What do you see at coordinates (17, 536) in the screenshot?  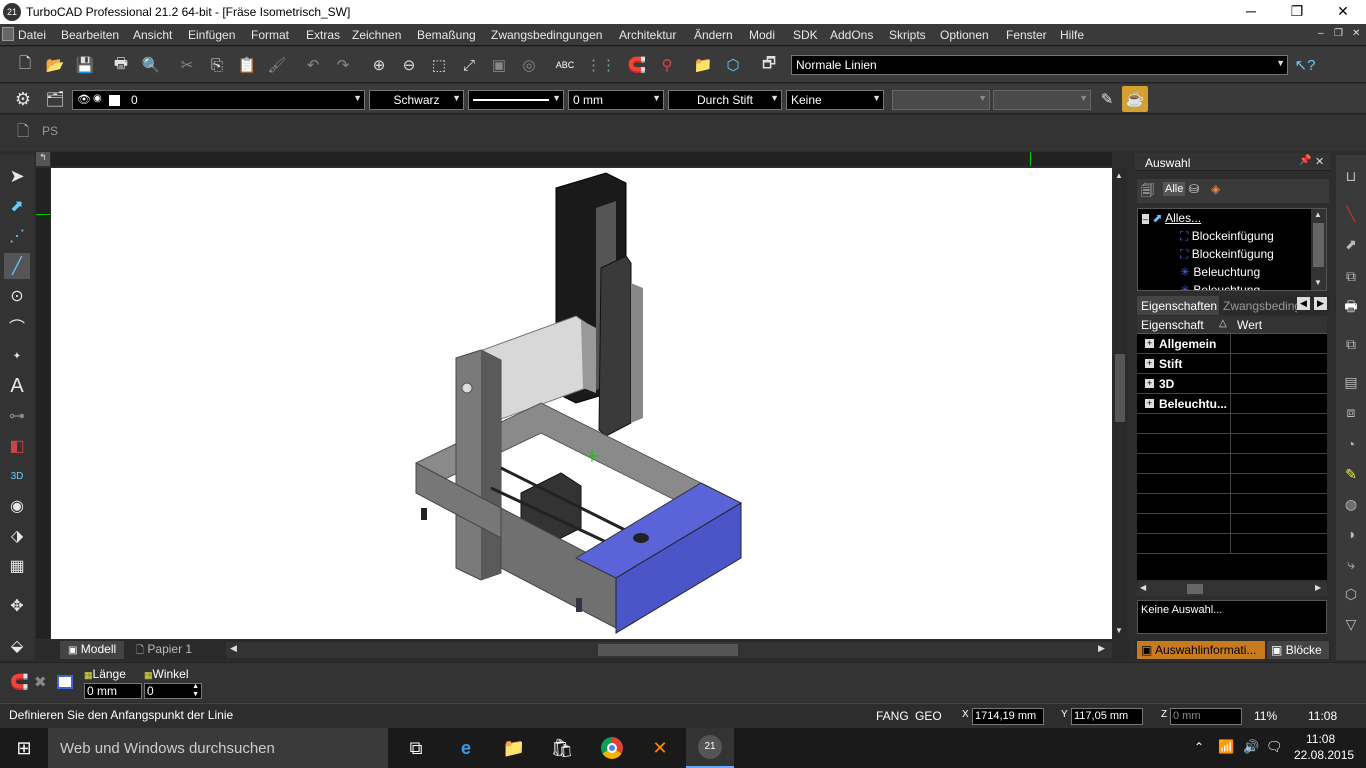 I see `eraser-icon: ⬗` at bounding box center [17, 536].